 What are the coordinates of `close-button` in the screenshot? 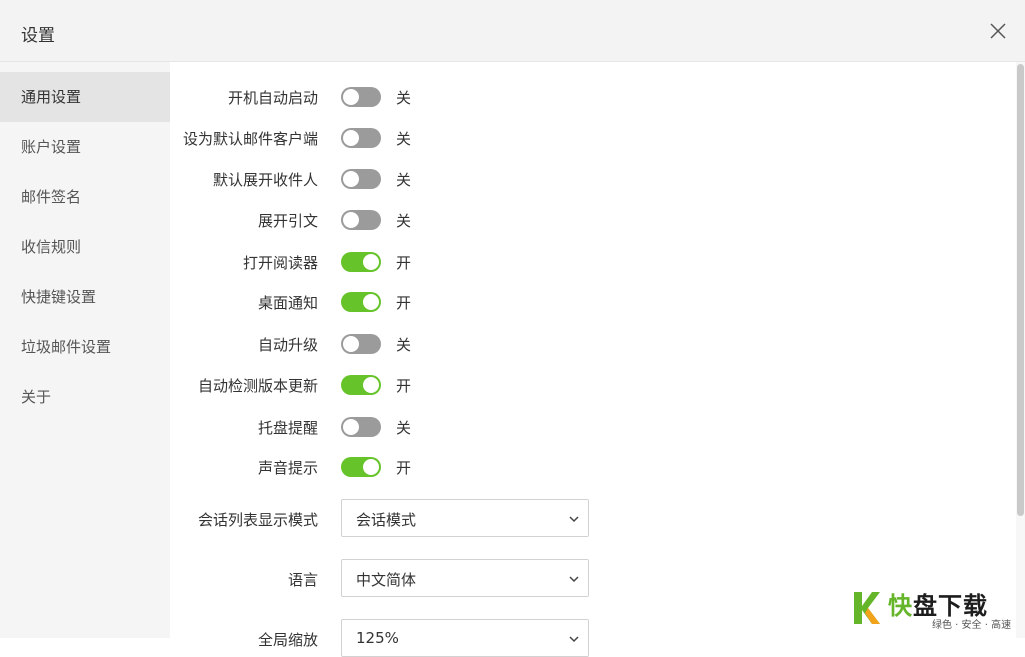 It's located at (998, 31).